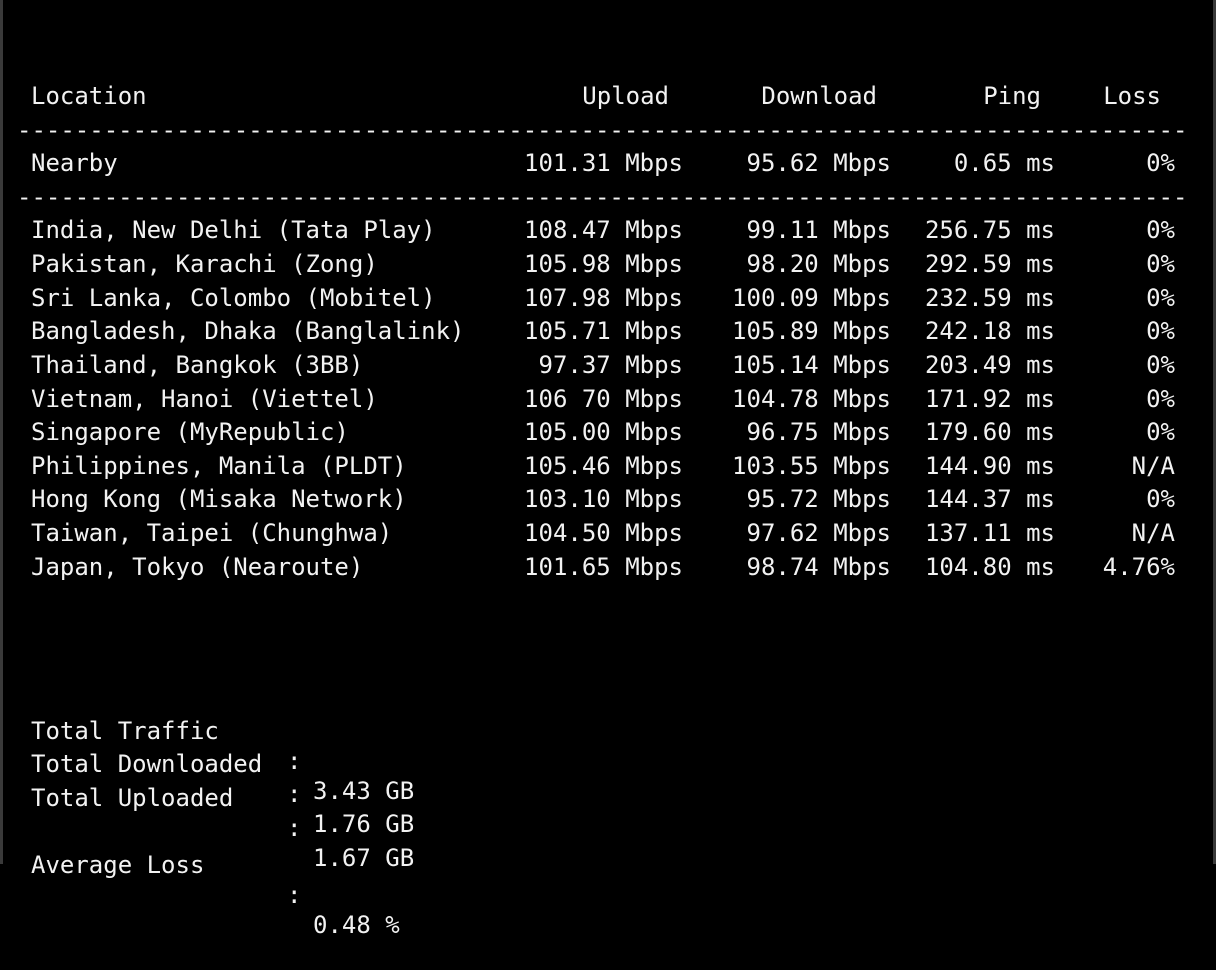 The height and width of the screenshot is (970, 1216). What do you see at coordinates (197, 365) in the screenshot?
I see `row-location: Thailand, Bangkok (3BB)` at bounding box center [197, 365].